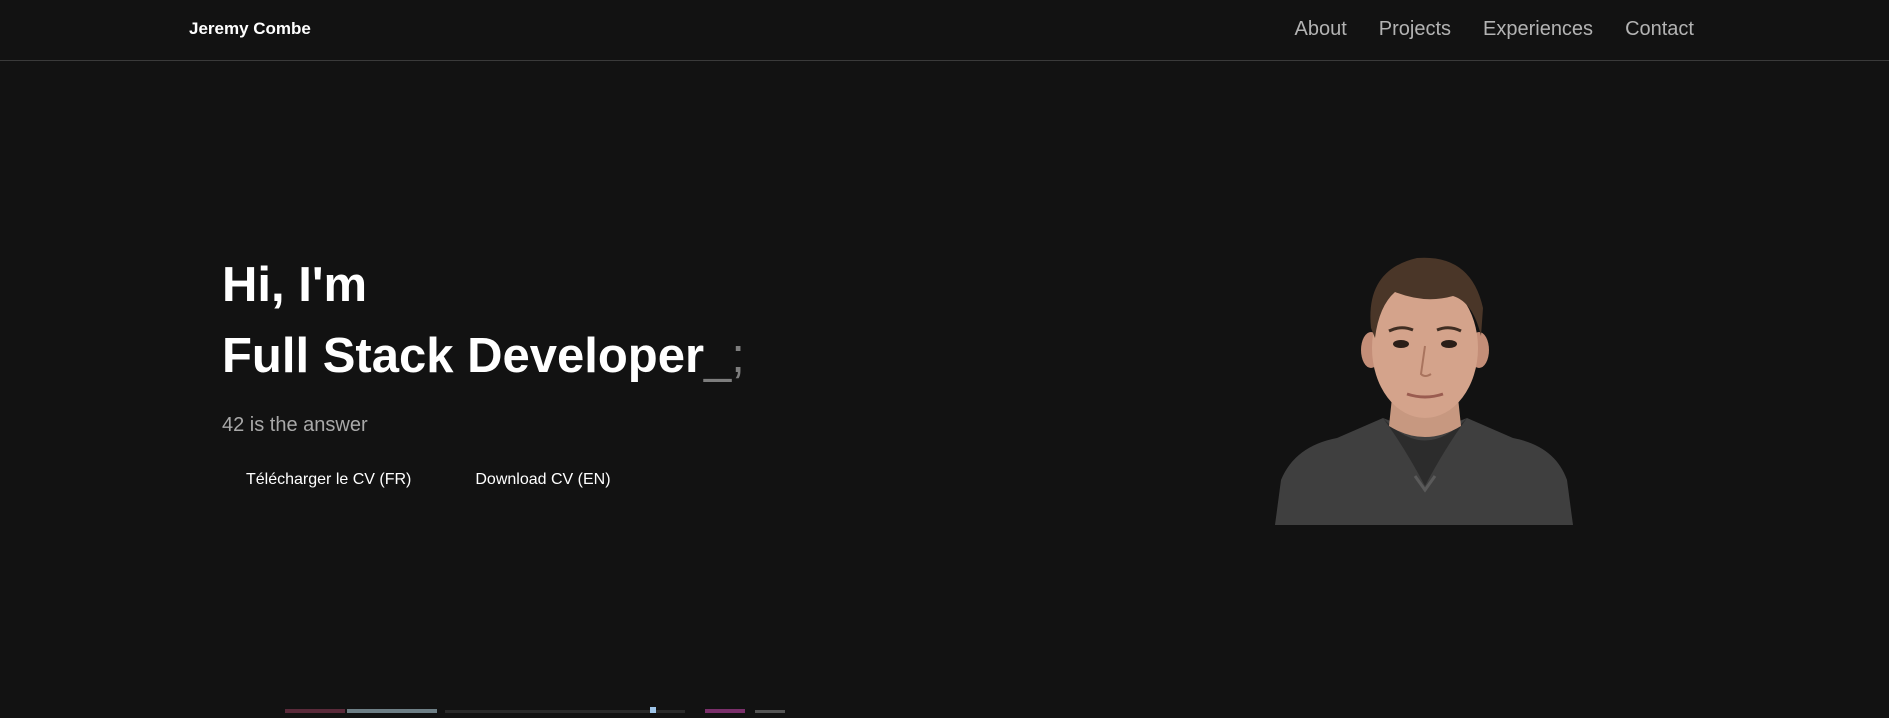  What do you see at coordinates (250, 29) in the screenshot?
I see `brand-logo-text: Jeremy Combe` at bounding box center [250, 29].